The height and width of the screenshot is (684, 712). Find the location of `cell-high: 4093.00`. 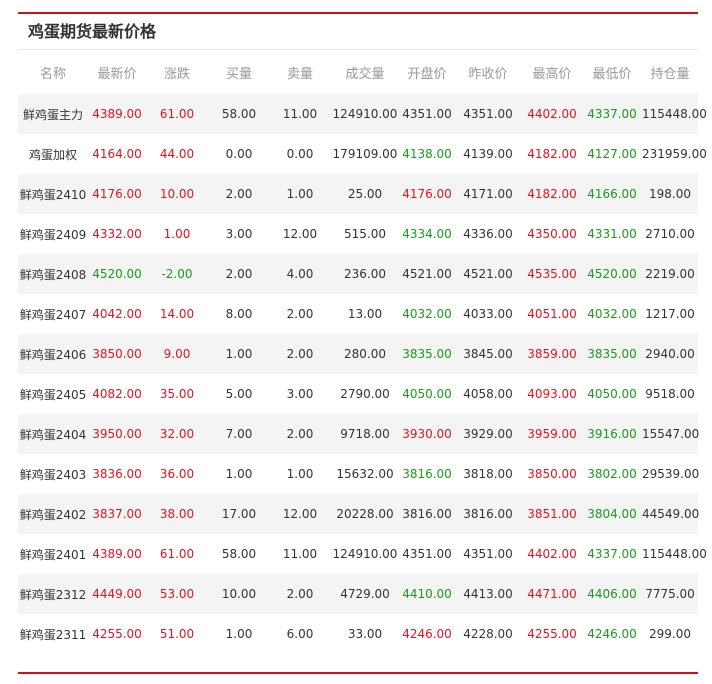

cell-high: 4093.00 is located at coordinates (552, 394).